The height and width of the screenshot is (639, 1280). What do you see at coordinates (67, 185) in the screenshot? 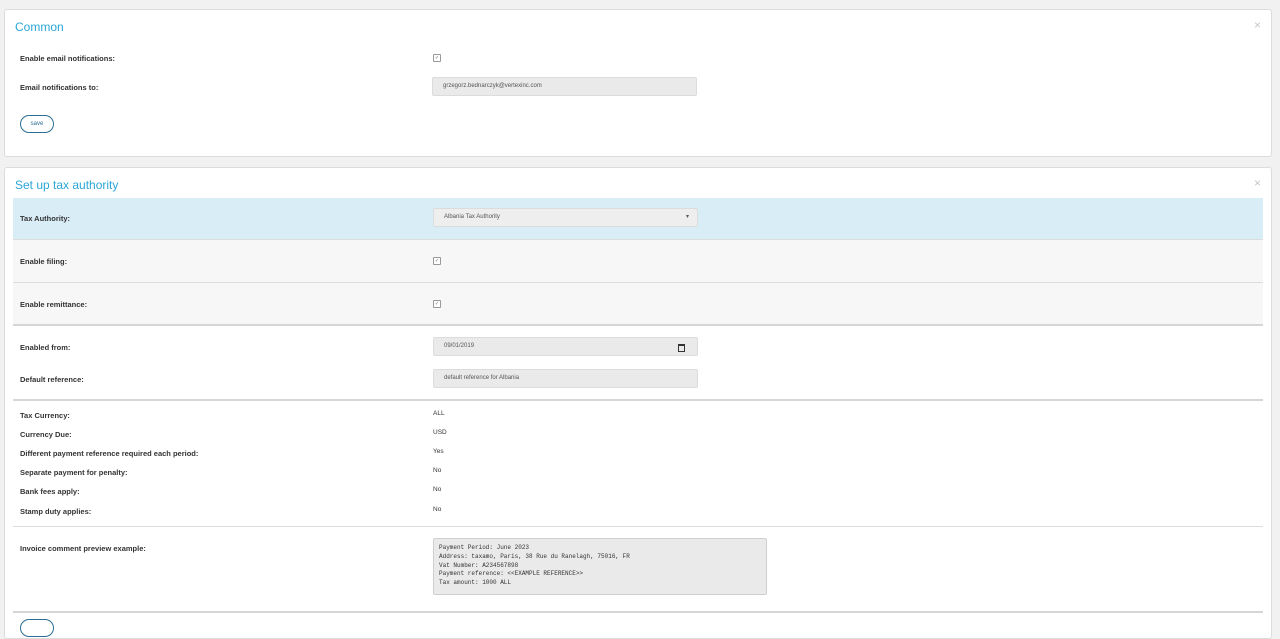
I see `tax-panel-title: Set up tax authority` at bounding box center [67, 185].